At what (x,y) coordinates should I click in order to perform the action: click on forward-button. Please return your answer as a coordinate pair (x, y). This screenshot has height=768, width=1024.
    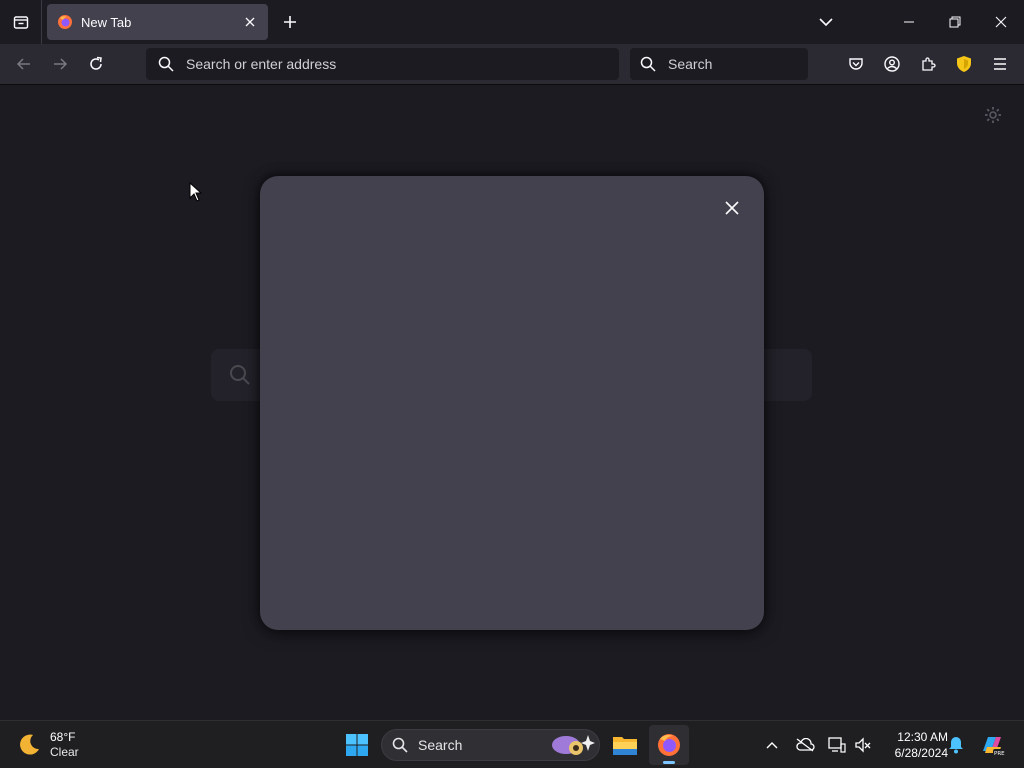
    Looking at the image, I should click on (60, 64).